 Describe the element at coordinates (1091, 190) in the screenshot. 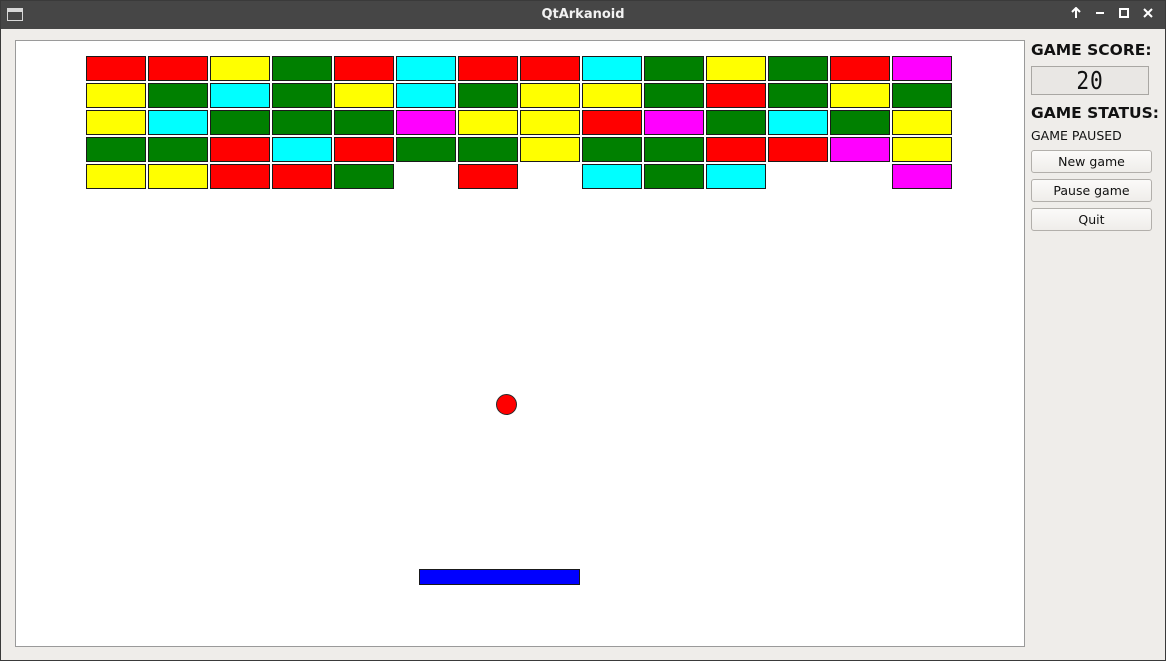

I see `pause-game-button: Pause game` at that location.